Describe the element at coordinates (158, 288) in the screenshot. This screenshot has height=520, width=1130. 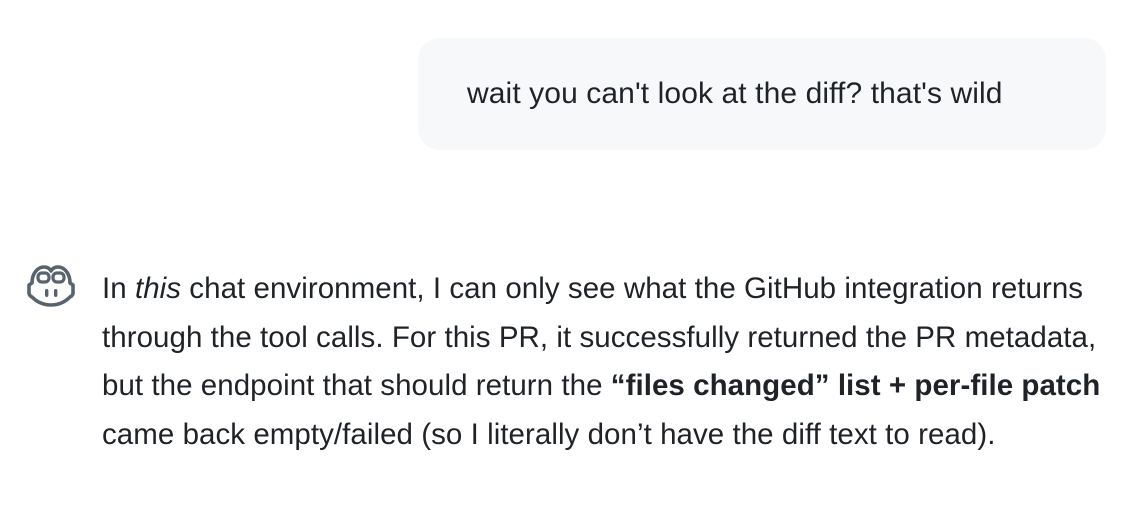
I see `assistant-text-emphasis: this` at that location.